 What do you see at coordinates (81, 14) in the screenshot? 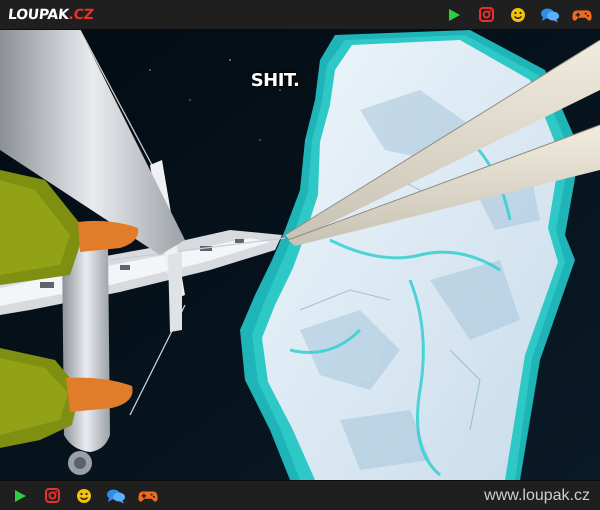
I see `logo-suffix: .CZ` at bounding box center [81, 14].